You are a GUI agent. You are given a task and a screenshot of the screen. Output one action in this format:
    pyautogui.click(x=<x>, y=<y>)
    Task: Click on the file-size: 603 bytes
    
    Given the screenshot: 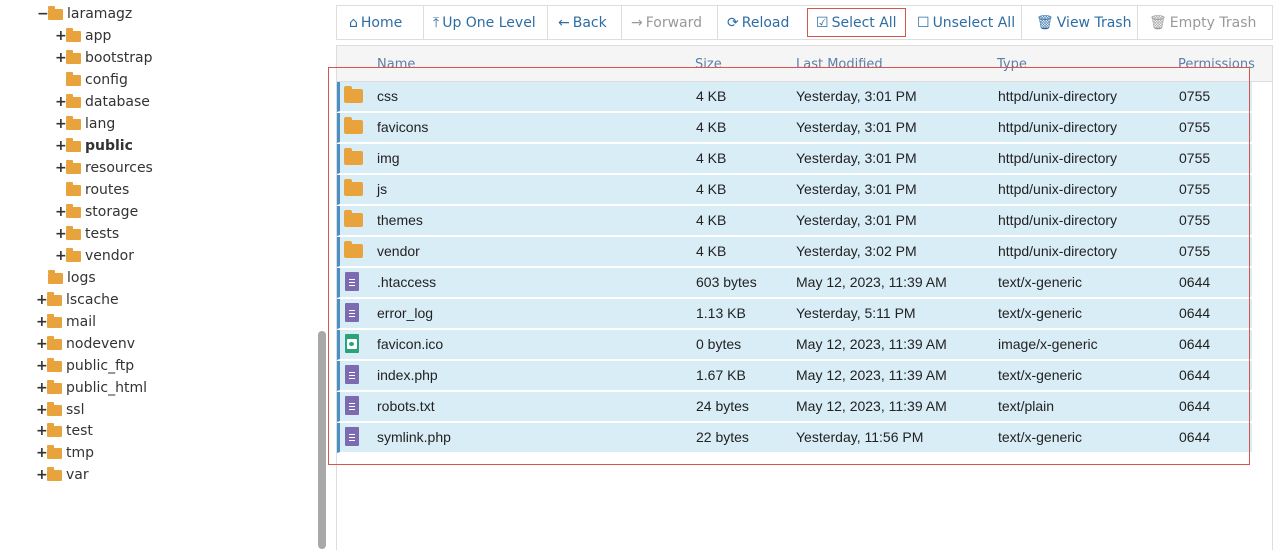 What is the action you would take?
    pyautogui.click(x=726, y=282)
    